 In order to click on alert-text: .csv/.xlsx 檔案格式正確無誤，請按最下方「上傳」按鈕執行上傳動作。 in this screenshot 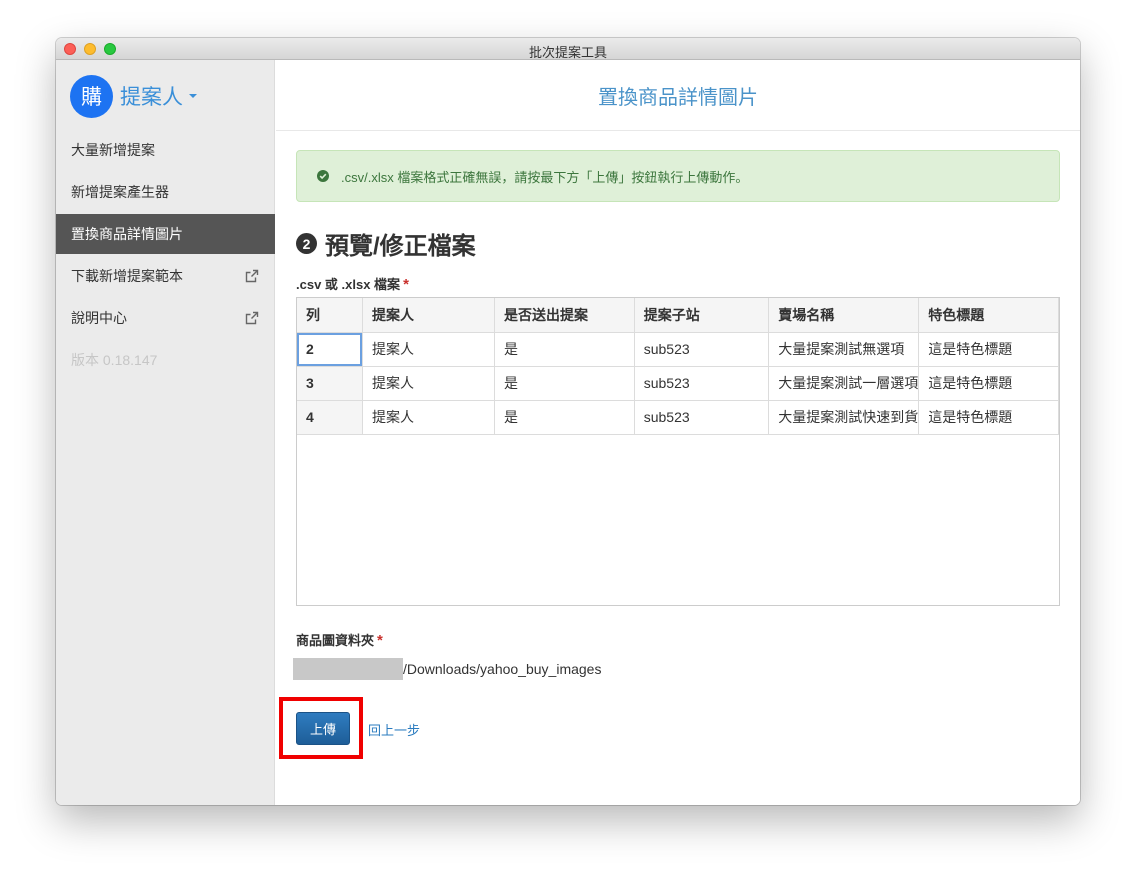, I will do `click(545, 177)`.